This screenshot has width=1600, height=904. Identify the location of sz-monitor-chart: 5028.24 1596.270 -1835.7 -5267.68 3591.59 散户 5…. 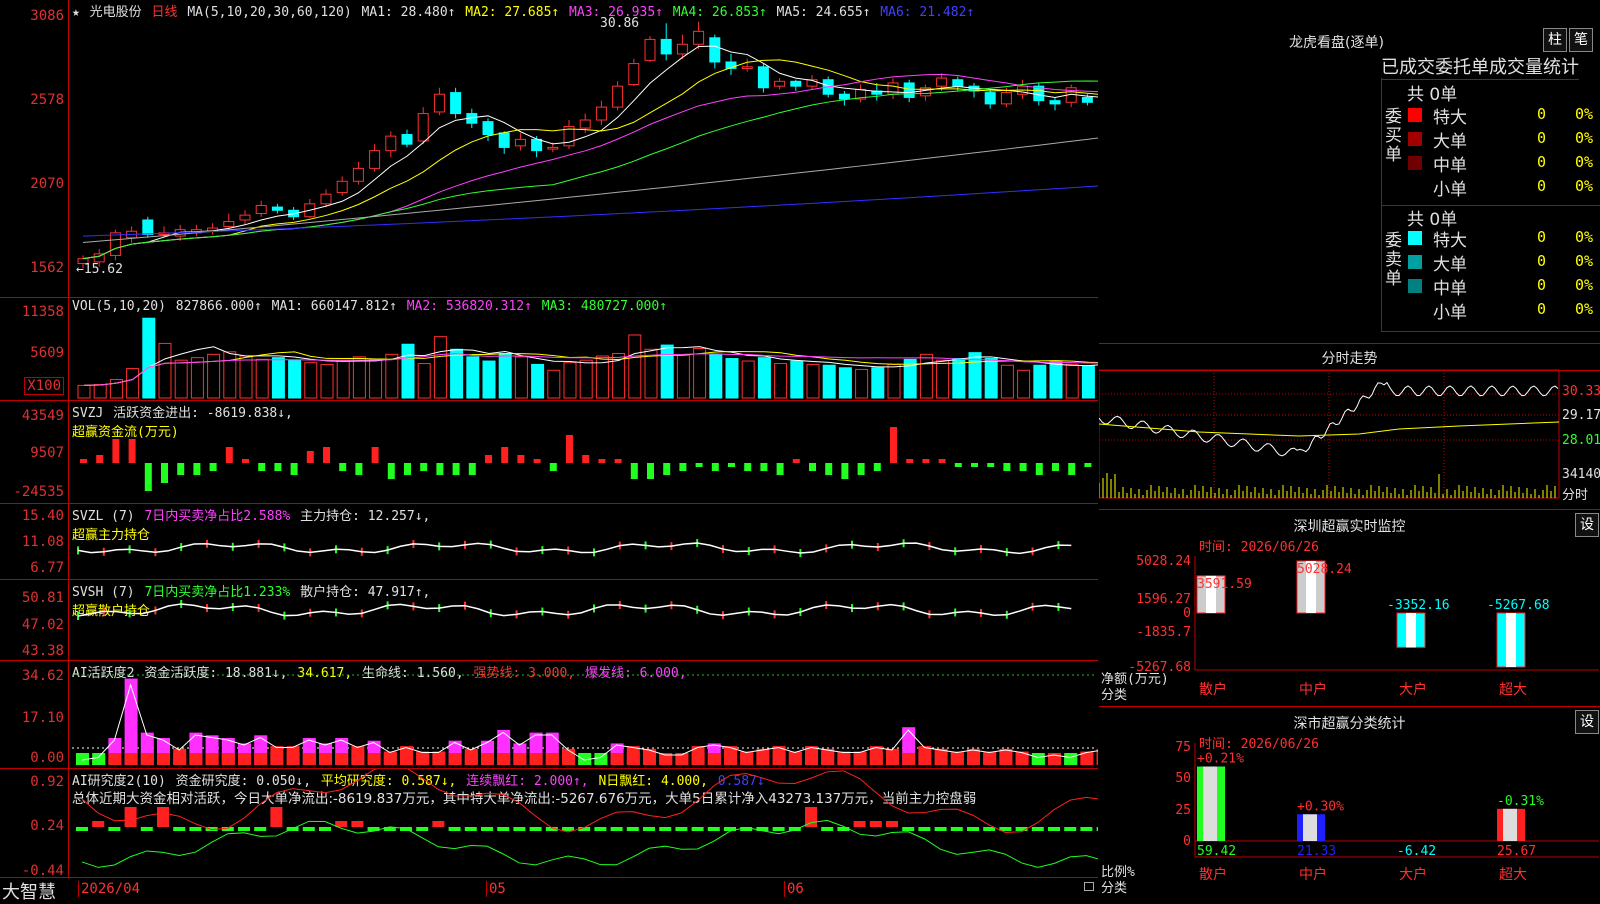
(1349, 608).